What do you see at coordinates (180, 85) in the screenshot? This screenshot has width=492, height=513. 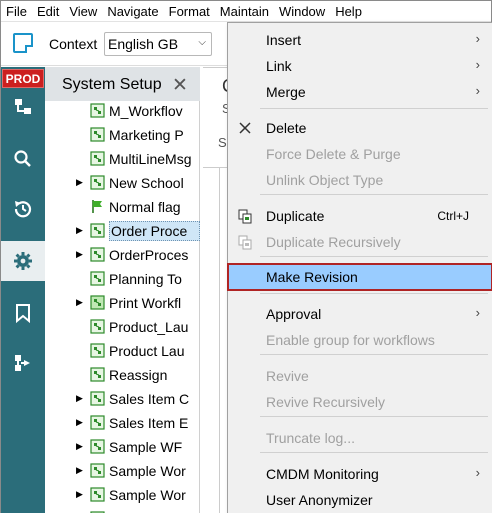 I see `close-icon: ✕` at bounding box center [180, 85].